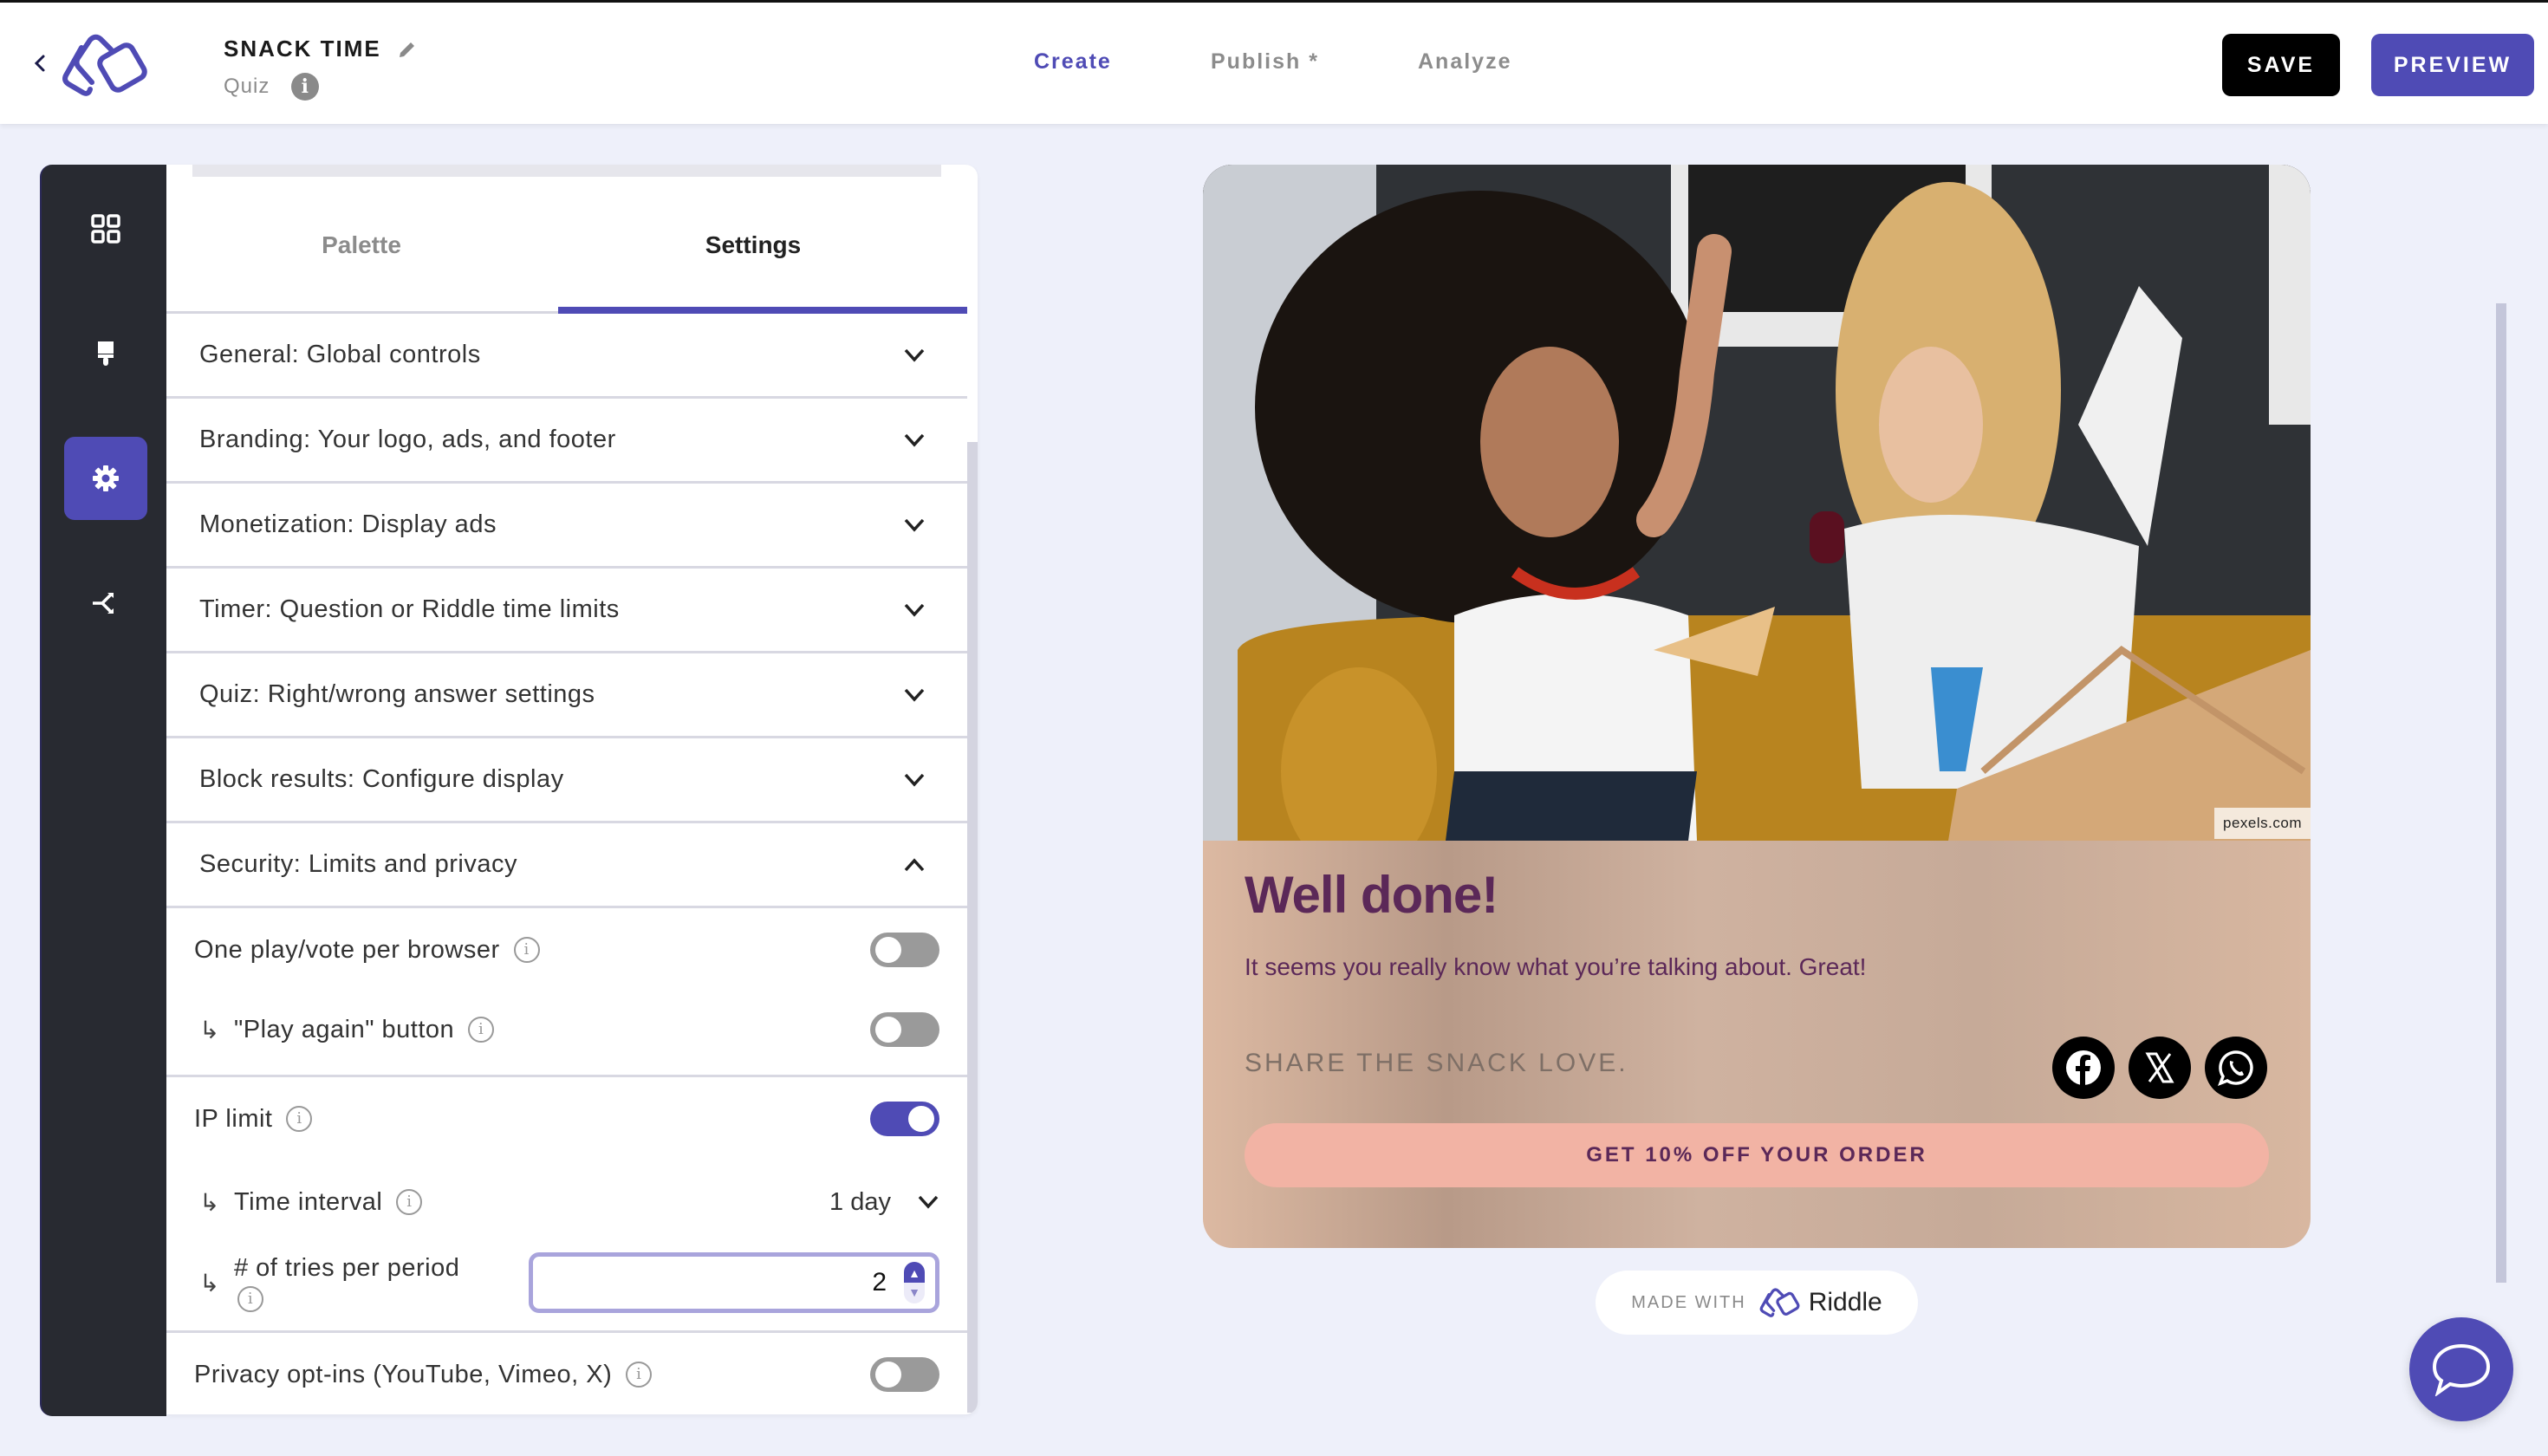 Image resolution: width=2548 pixels, height=1456 pixels. Describe the element at coordinates (1073, 62) in the screenshot. I see `nav-tab-create: Create` at that location.